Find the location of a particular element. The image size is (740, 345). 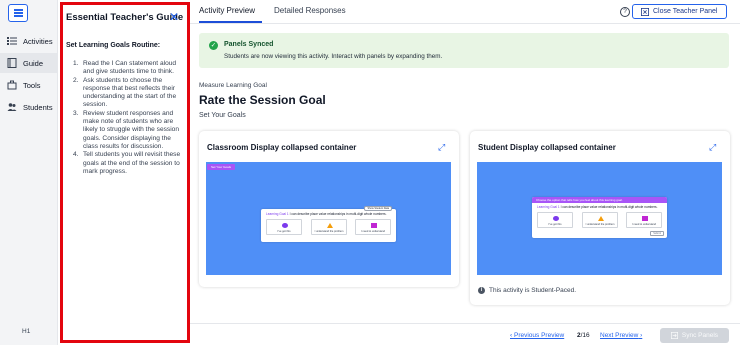

page-title: Rate the Session Goal is located at coordinates (262, 100).